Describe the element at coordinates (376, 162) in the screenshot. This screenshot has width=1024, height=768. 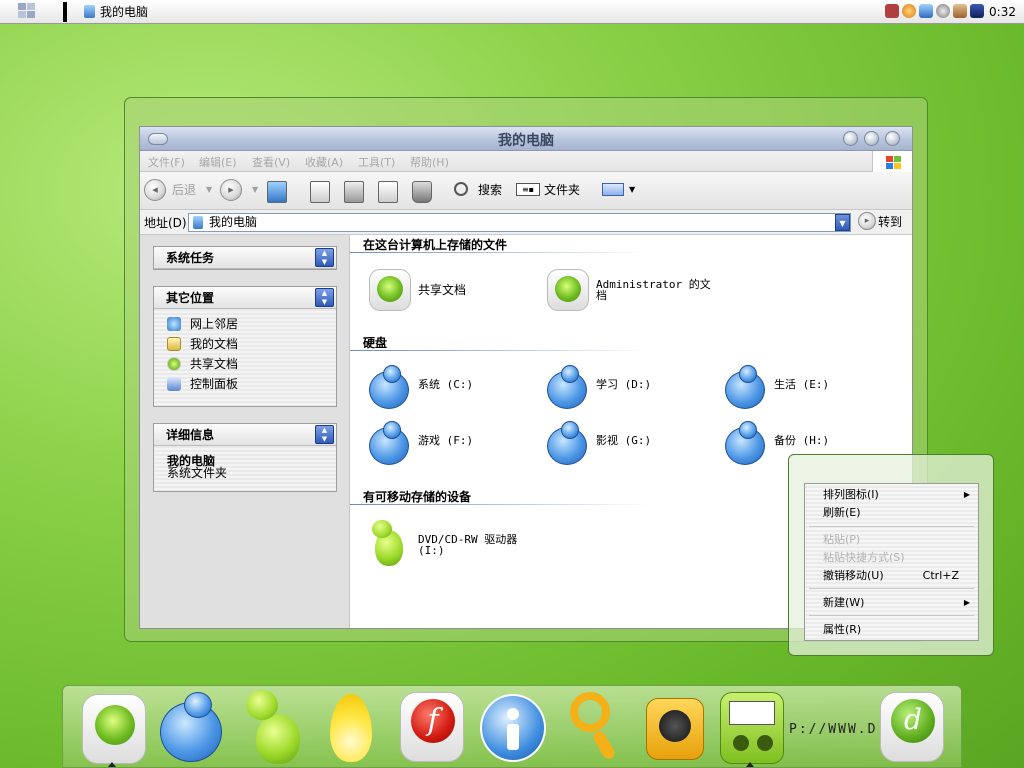
I see `menu-tools: 工具(T)` at that location.